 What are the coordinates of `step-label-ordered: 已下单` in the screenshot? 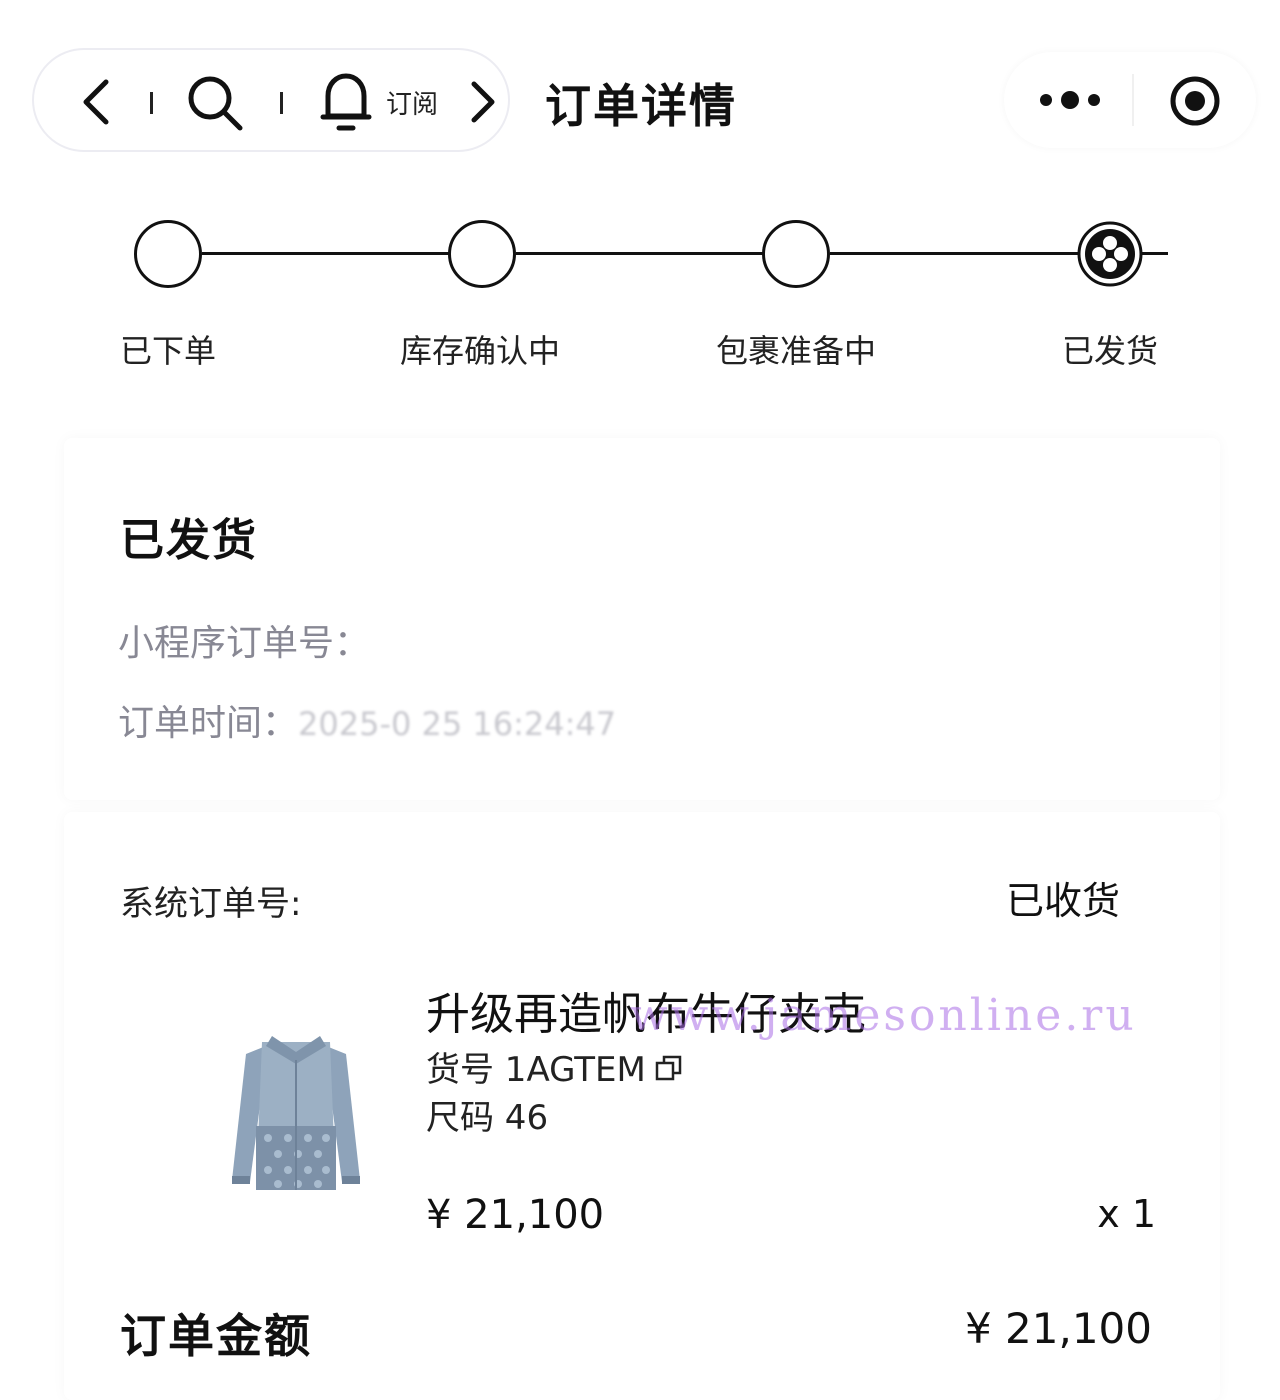 It's located at (168, 351).